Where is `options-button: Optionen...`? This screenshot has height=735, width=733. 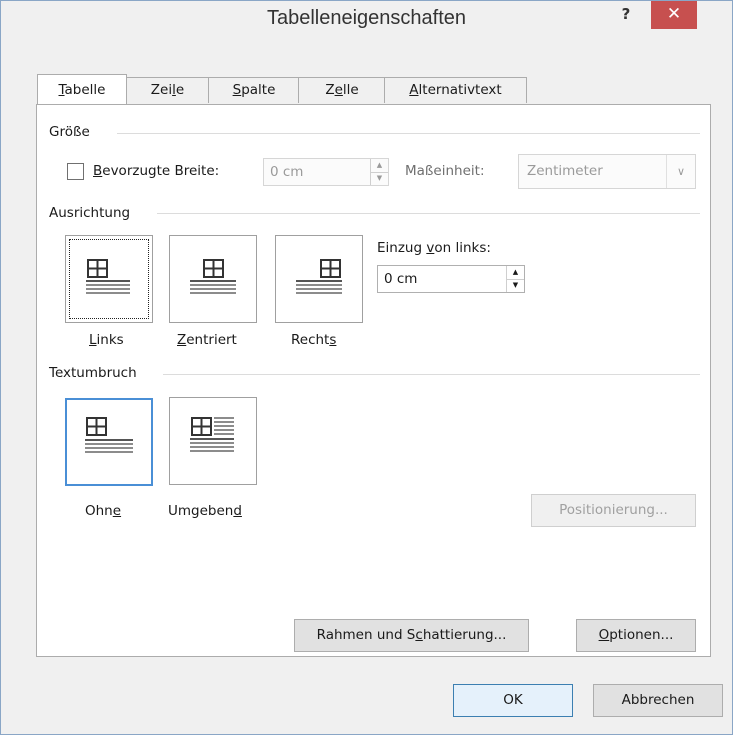 options-button: Optionen... is located at coordinates (636, 635).